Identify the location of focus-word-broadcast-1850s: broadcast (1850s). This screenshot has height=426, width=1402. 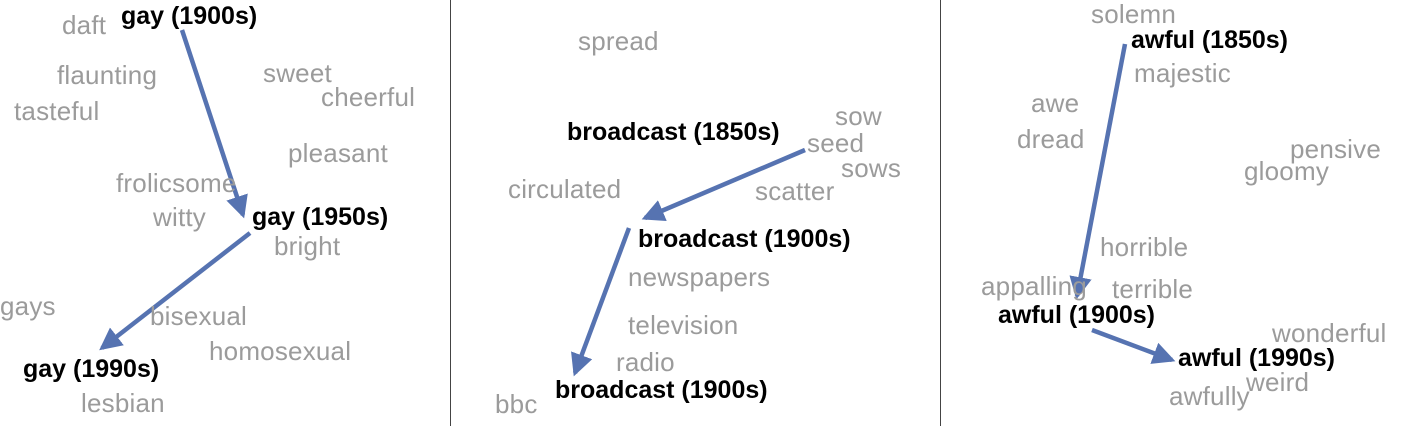
(673, 132).